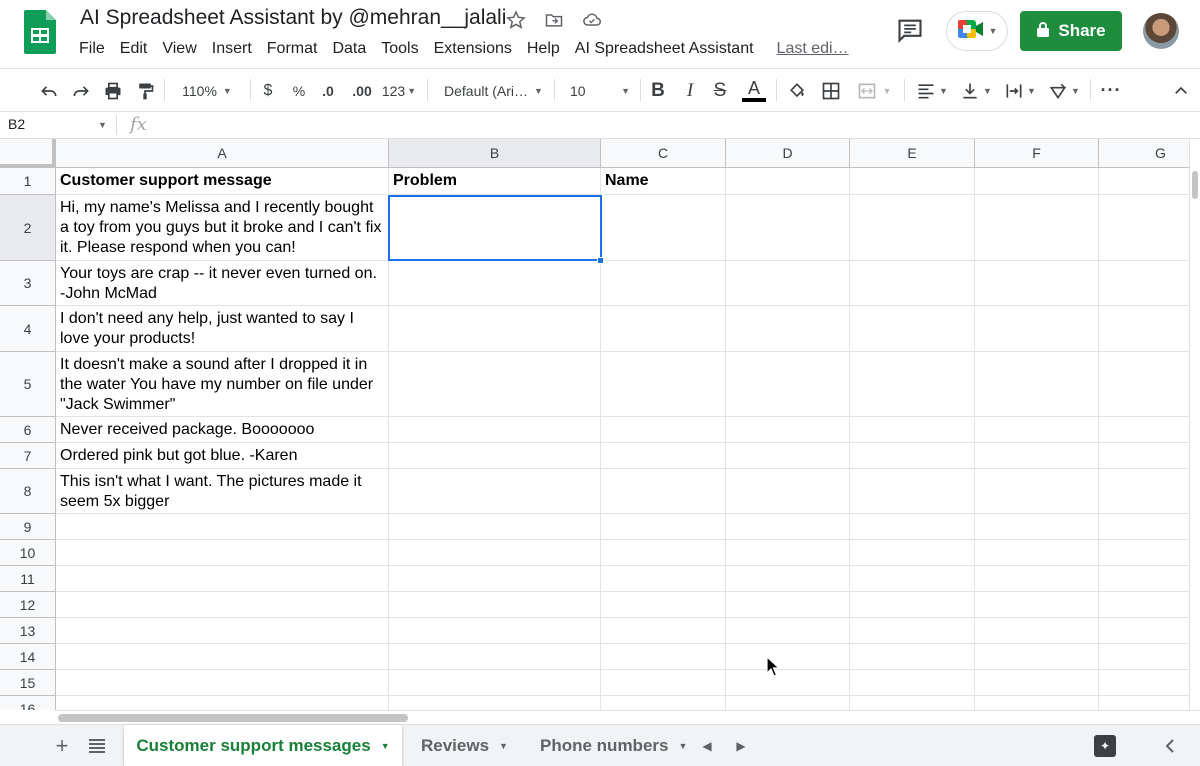 This screenshot has width=1200, height=766. What do you see at coordinates (399, 49) in the screenshot?
I see `menu-tools: Tools` at bounding box center [399, 49].